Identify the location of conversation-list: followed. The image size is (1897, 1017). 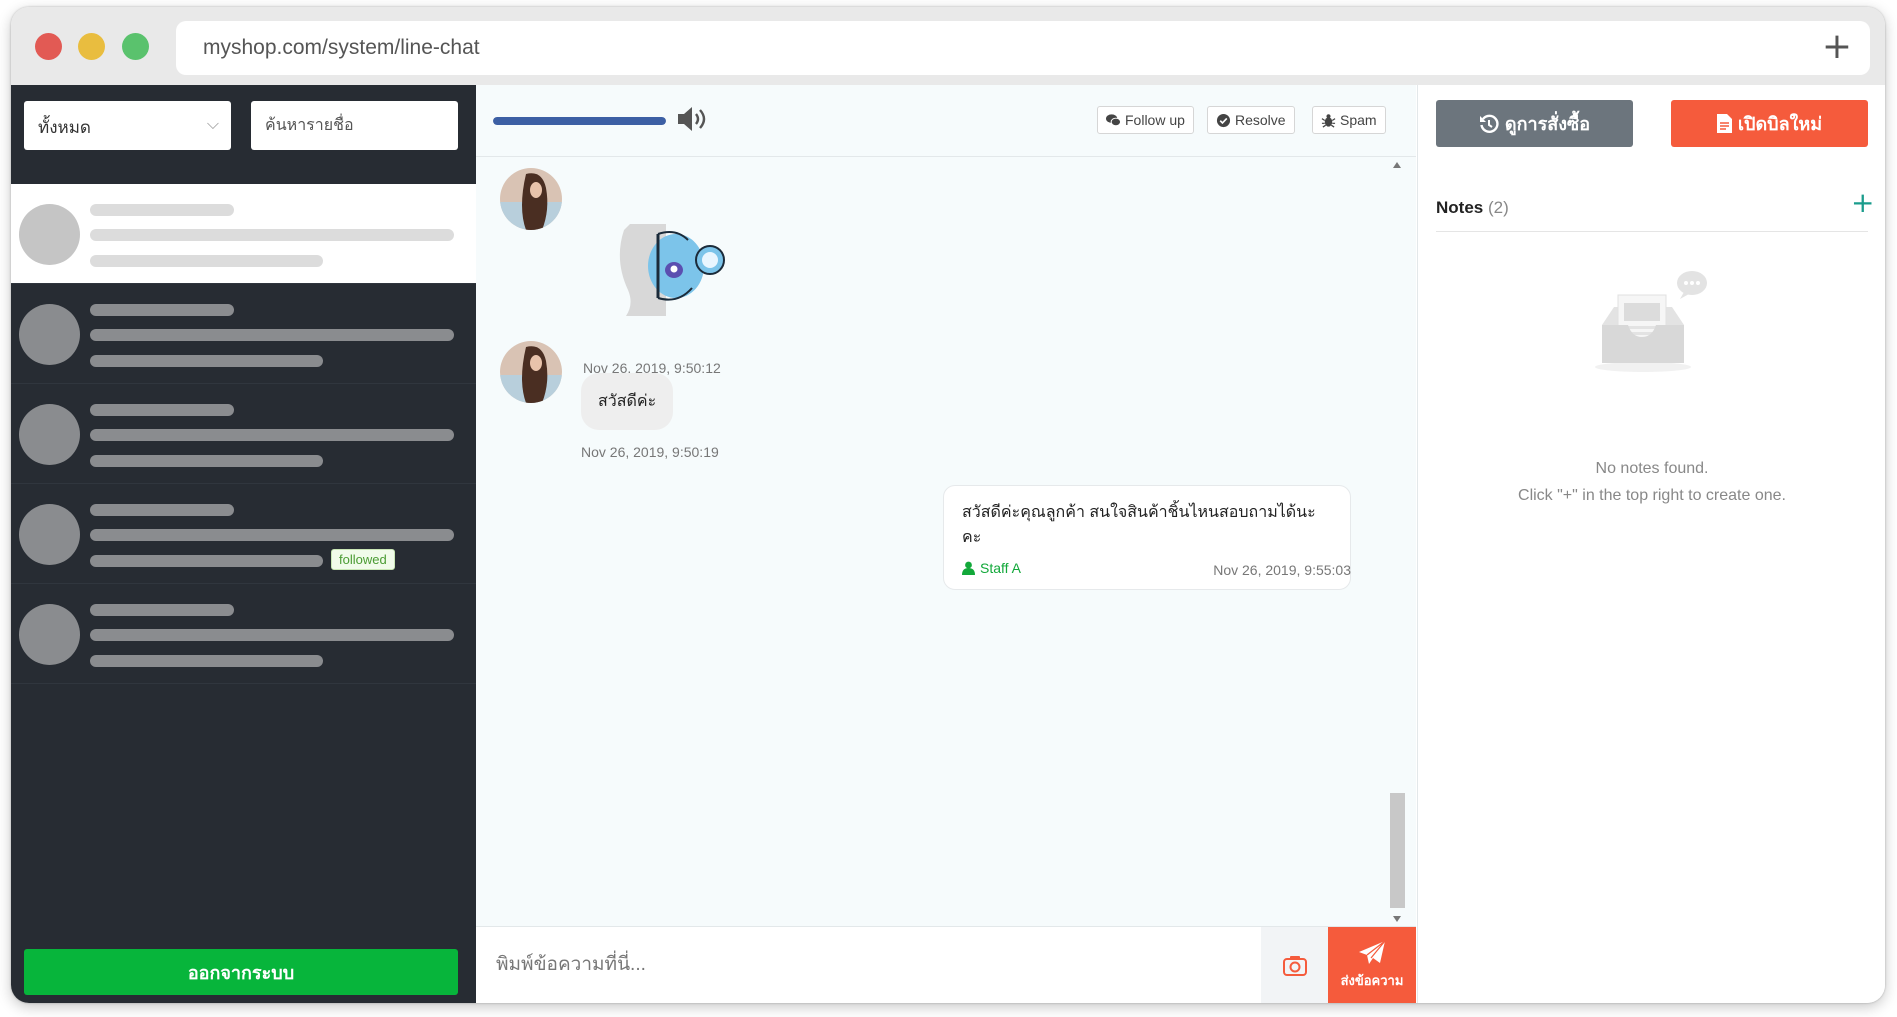
(243, 434).